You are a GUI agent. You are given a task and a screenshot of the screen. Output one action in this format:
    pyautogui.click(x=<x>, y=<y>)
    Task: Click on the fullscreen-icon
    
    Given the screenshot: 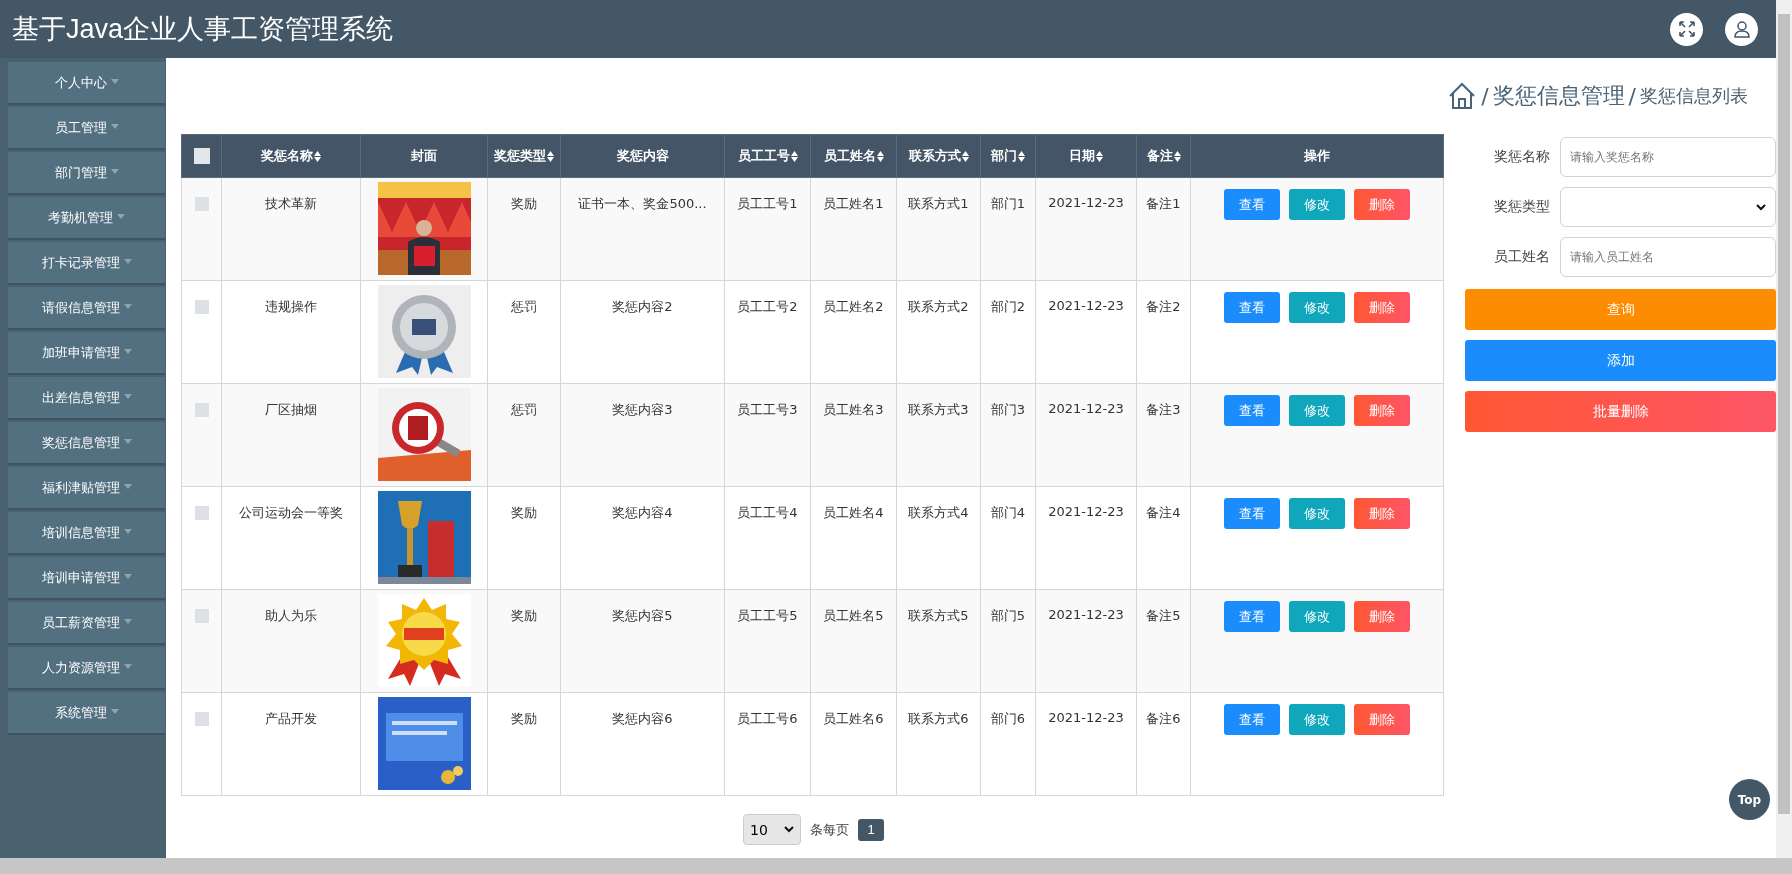 What is the action you would take?
    pyautogui.click(x=1686, y=29)
    